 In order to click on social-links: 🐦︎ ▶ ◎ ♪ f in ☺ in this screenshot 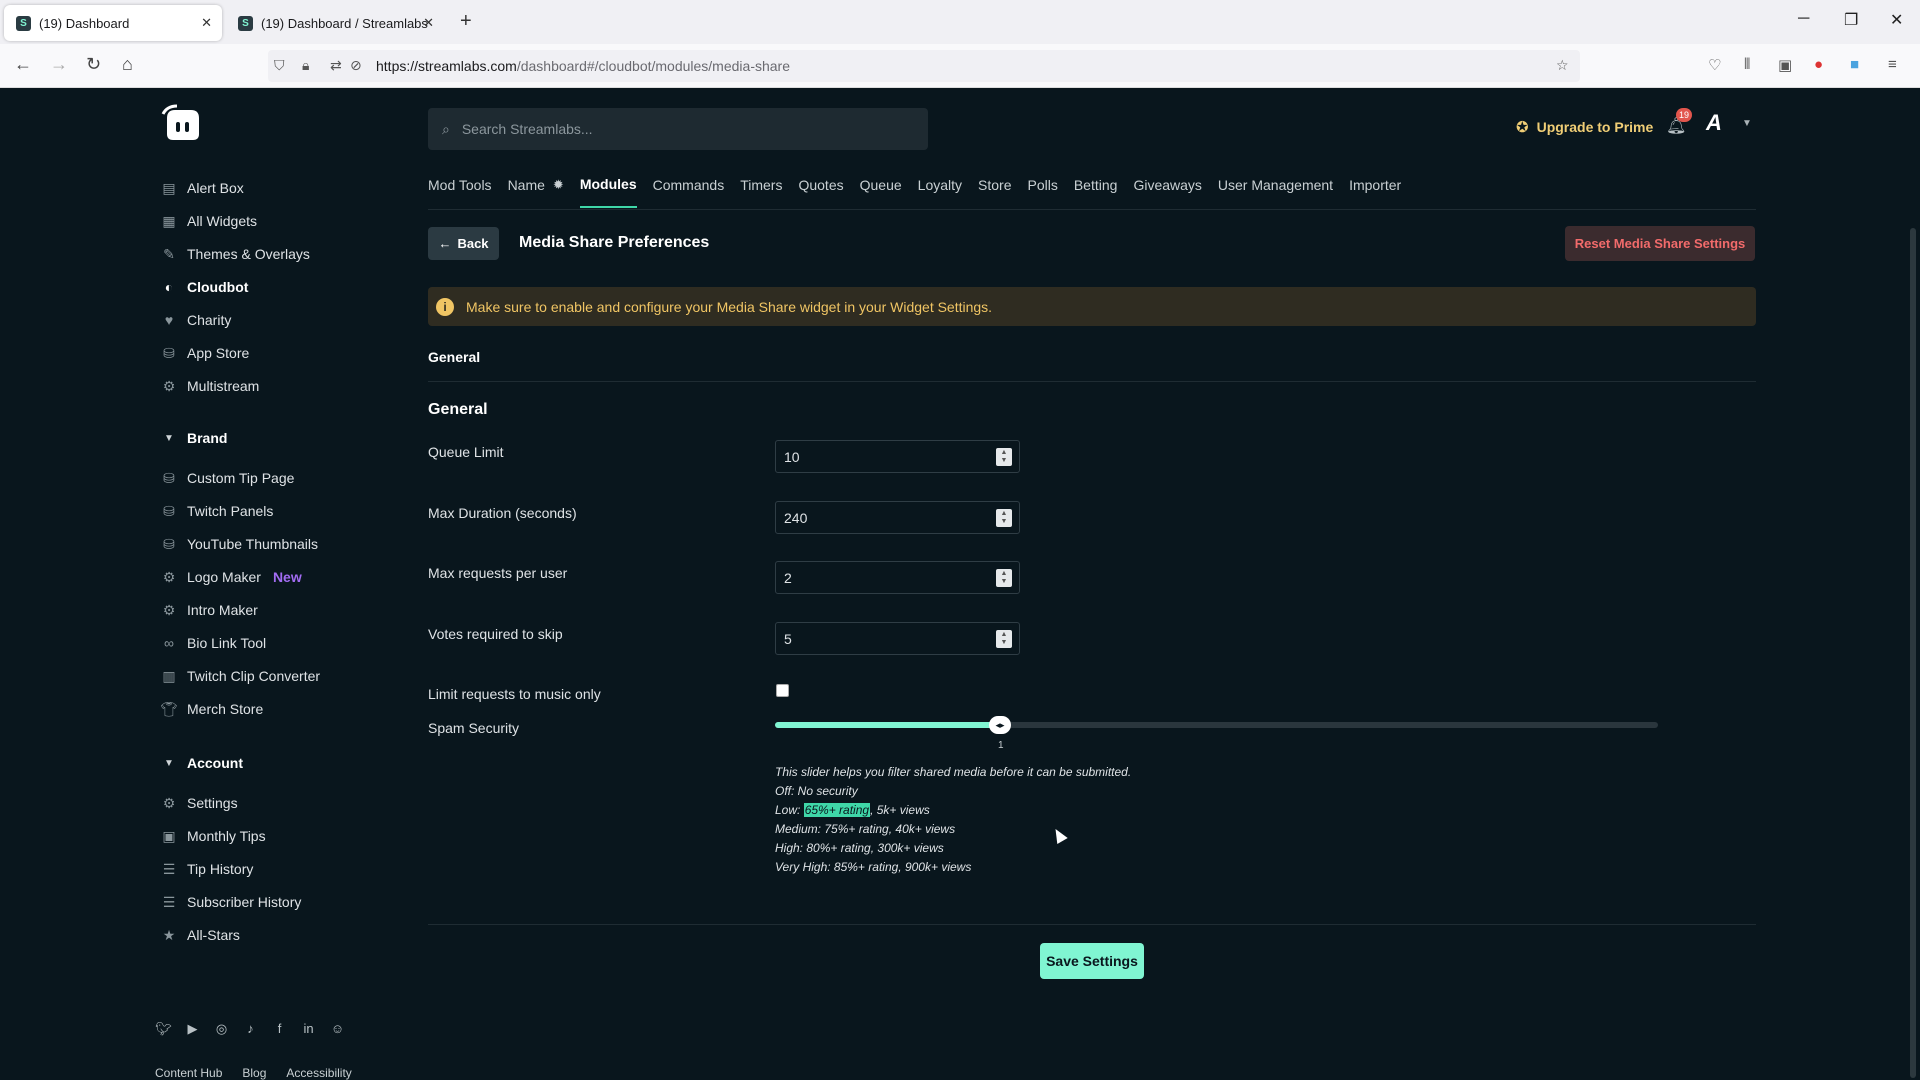, I will do `click(250, 1029)`.